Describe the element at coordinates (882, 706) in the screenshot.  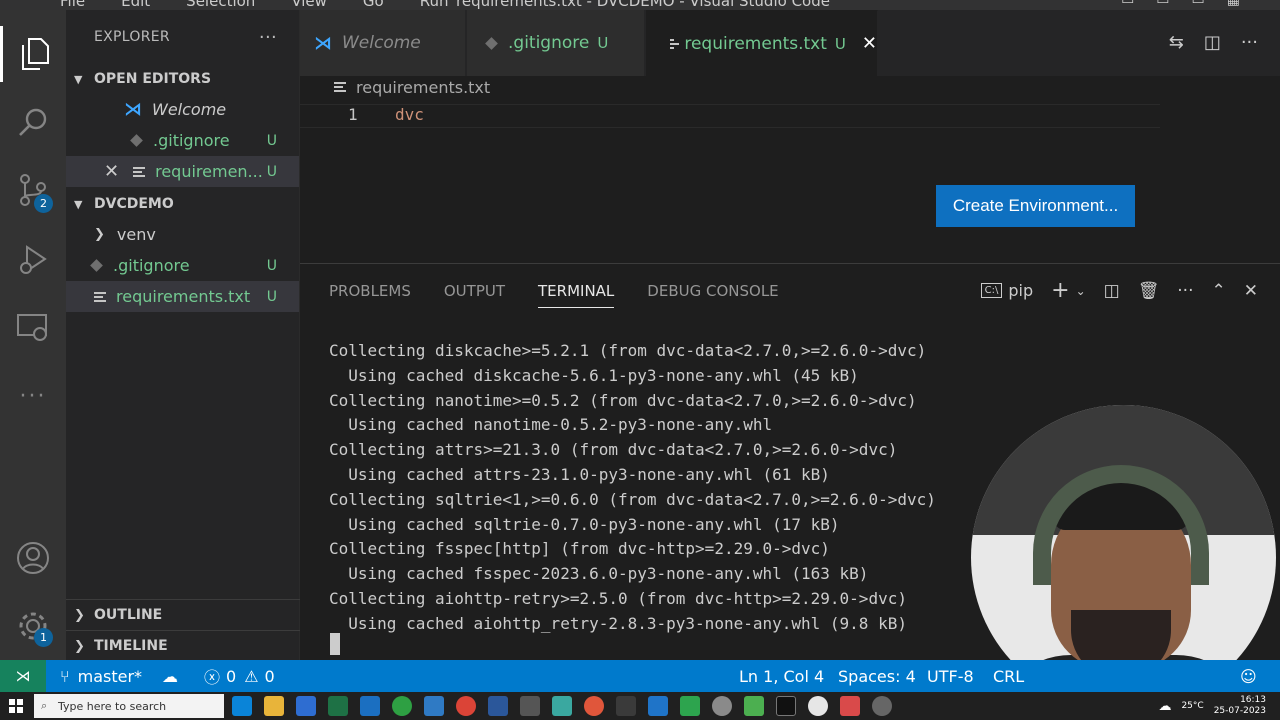
I see `app-dark-icon` at that location.